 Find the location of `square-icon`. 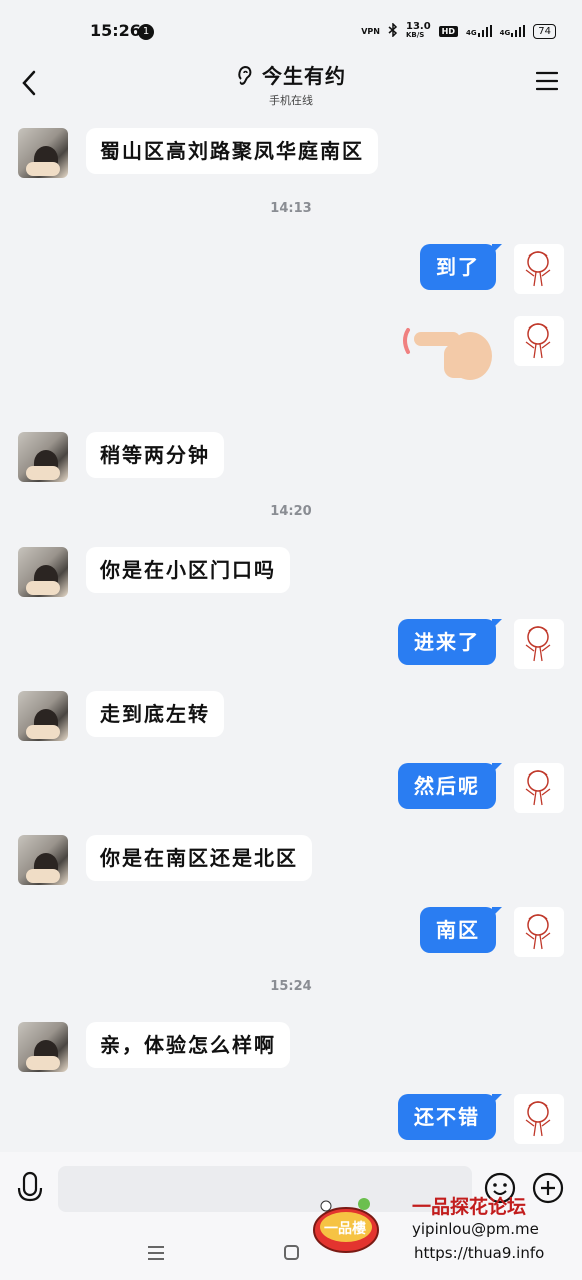

square-icon is located at coordinates (291, 1252).